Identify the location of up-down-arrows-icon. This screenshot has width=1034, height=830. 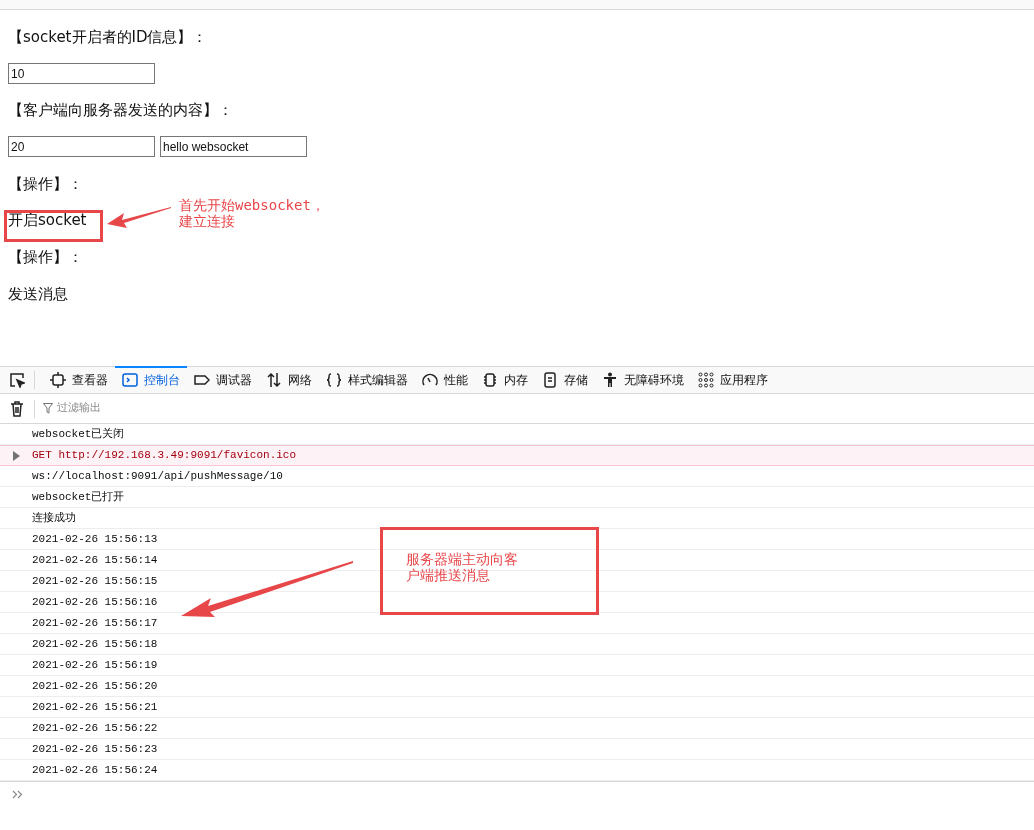
(274, 380).